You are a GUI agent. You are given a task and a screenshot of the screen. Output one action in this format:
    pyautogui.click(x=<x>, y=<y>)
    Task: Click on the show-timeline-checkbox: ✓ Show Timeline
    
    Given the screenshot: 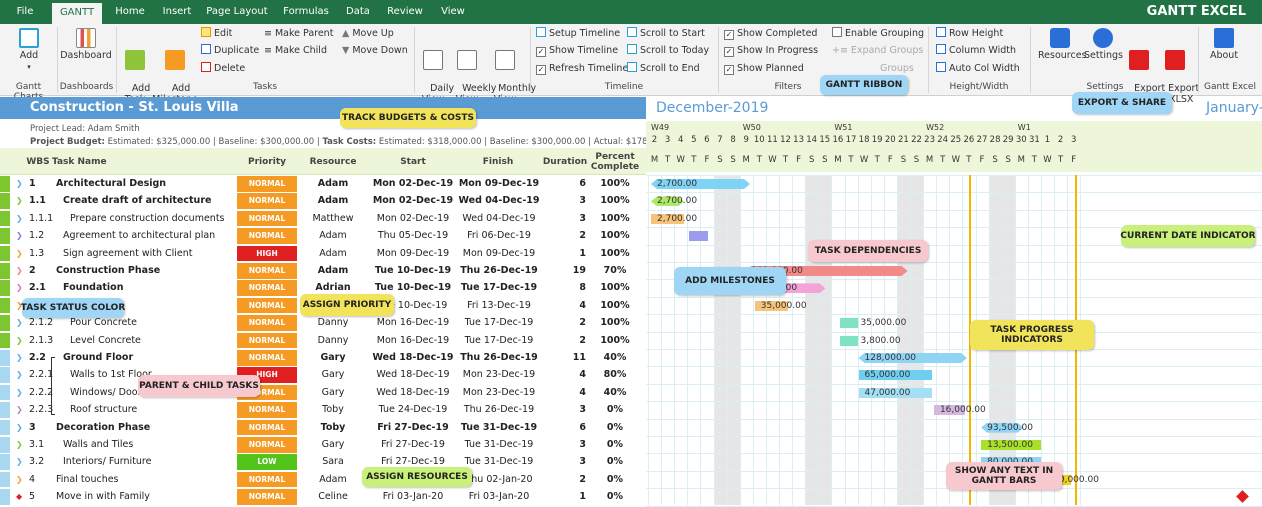 What is the action you would take?
    pyautogui.click(x=577, y=51)
    